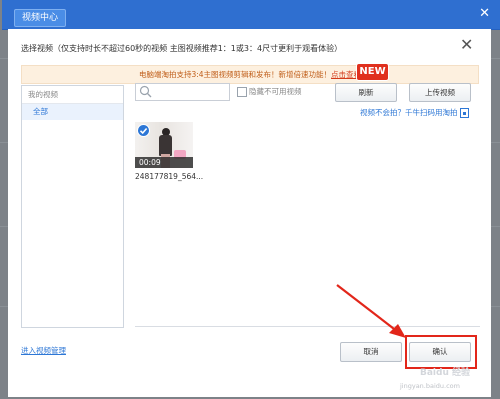  I want to click on sidebar-header: 我的视频, so click(72, 95).